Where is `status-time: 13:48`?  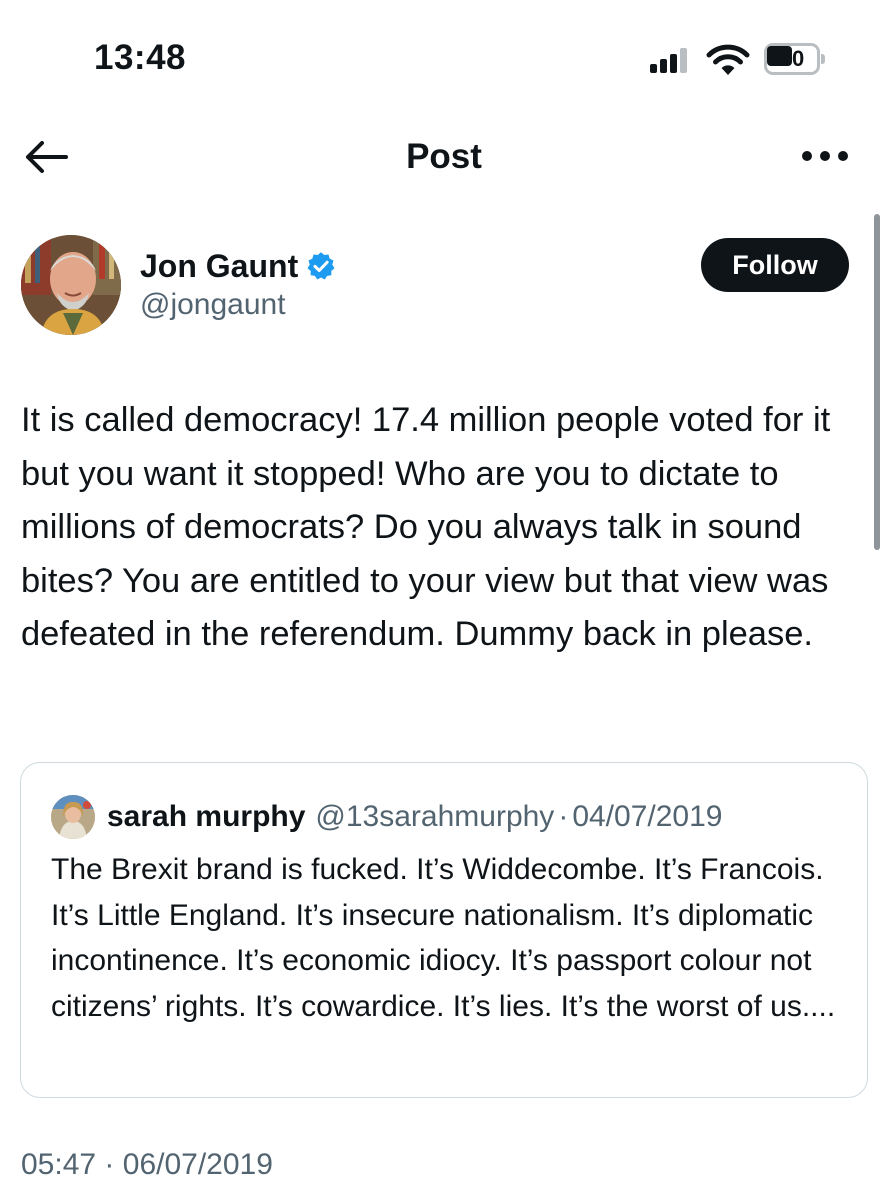 status-time: 13:48 is located at coordinates (140, 57).